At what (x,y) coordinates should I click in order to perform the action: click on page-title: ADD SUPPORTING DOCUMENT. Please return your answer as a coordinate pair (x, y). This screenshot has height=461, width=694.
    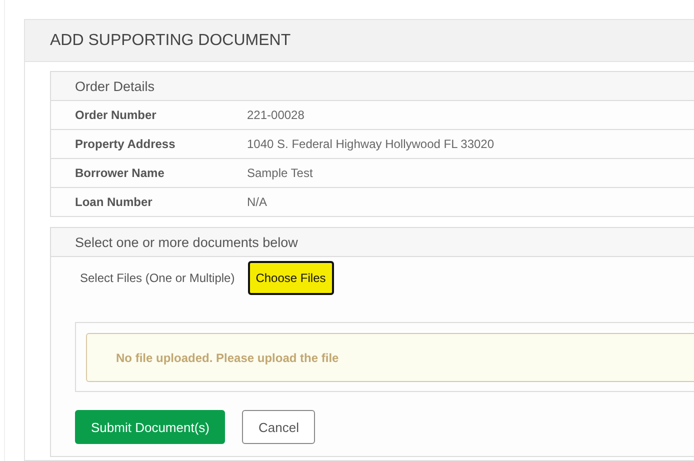
    Looking at the image, I should click on (359, 41).